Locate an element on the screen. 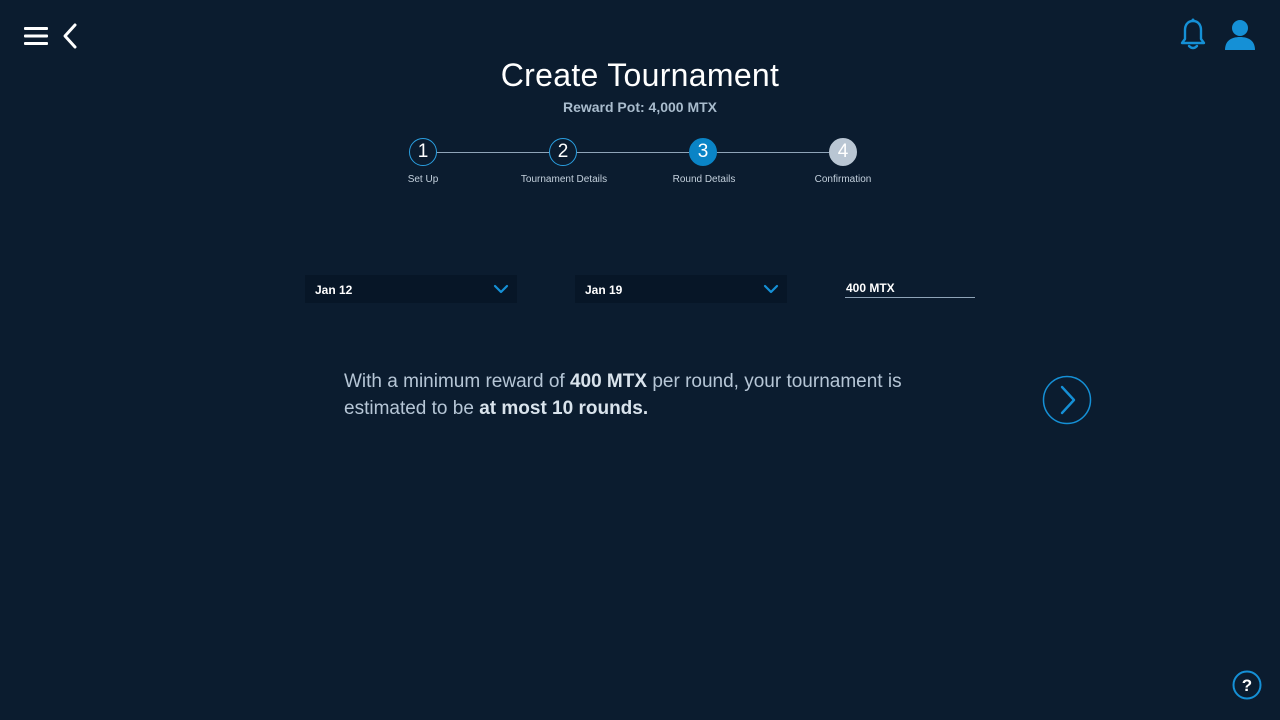 This screenshot has height=720, width=1280. summary-text: With a minimum reward of is located at coordinates (457, 381).